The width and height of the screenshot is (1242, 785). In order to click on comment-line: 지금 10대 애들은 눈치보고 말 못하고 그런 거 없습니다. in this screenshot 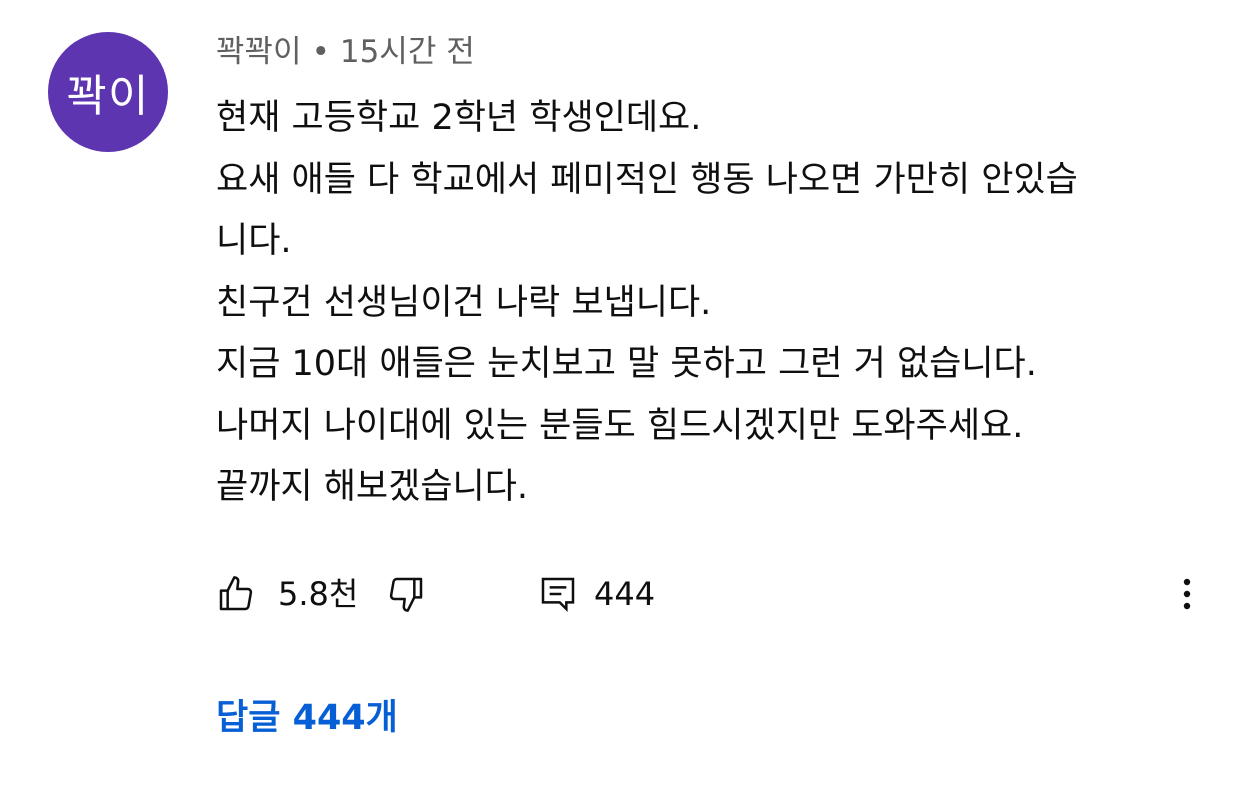, I will do `click(626, 364)`.